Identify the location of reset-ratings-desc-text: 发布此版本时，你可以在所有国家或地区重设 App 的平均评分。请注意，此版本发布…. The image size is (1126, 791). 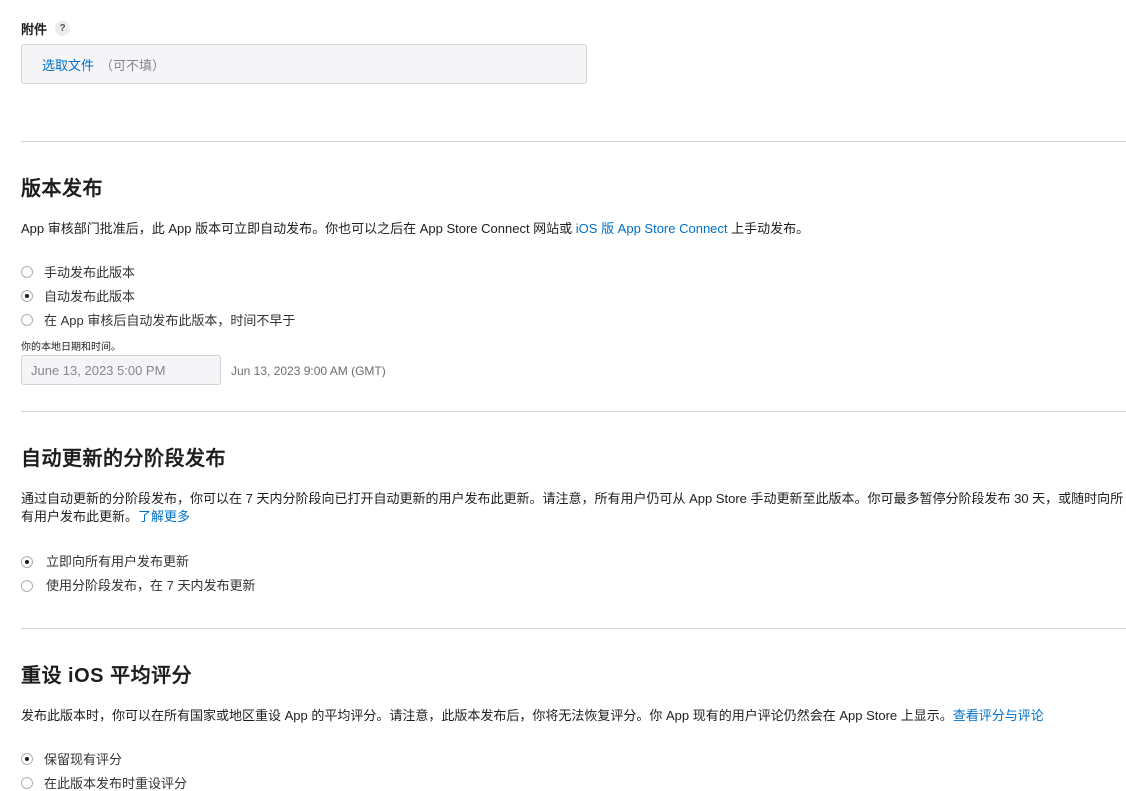
(487, 715).